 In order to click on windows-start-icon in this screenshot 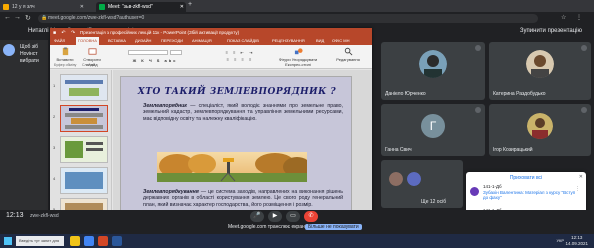, I will do `click(8, 241)`.